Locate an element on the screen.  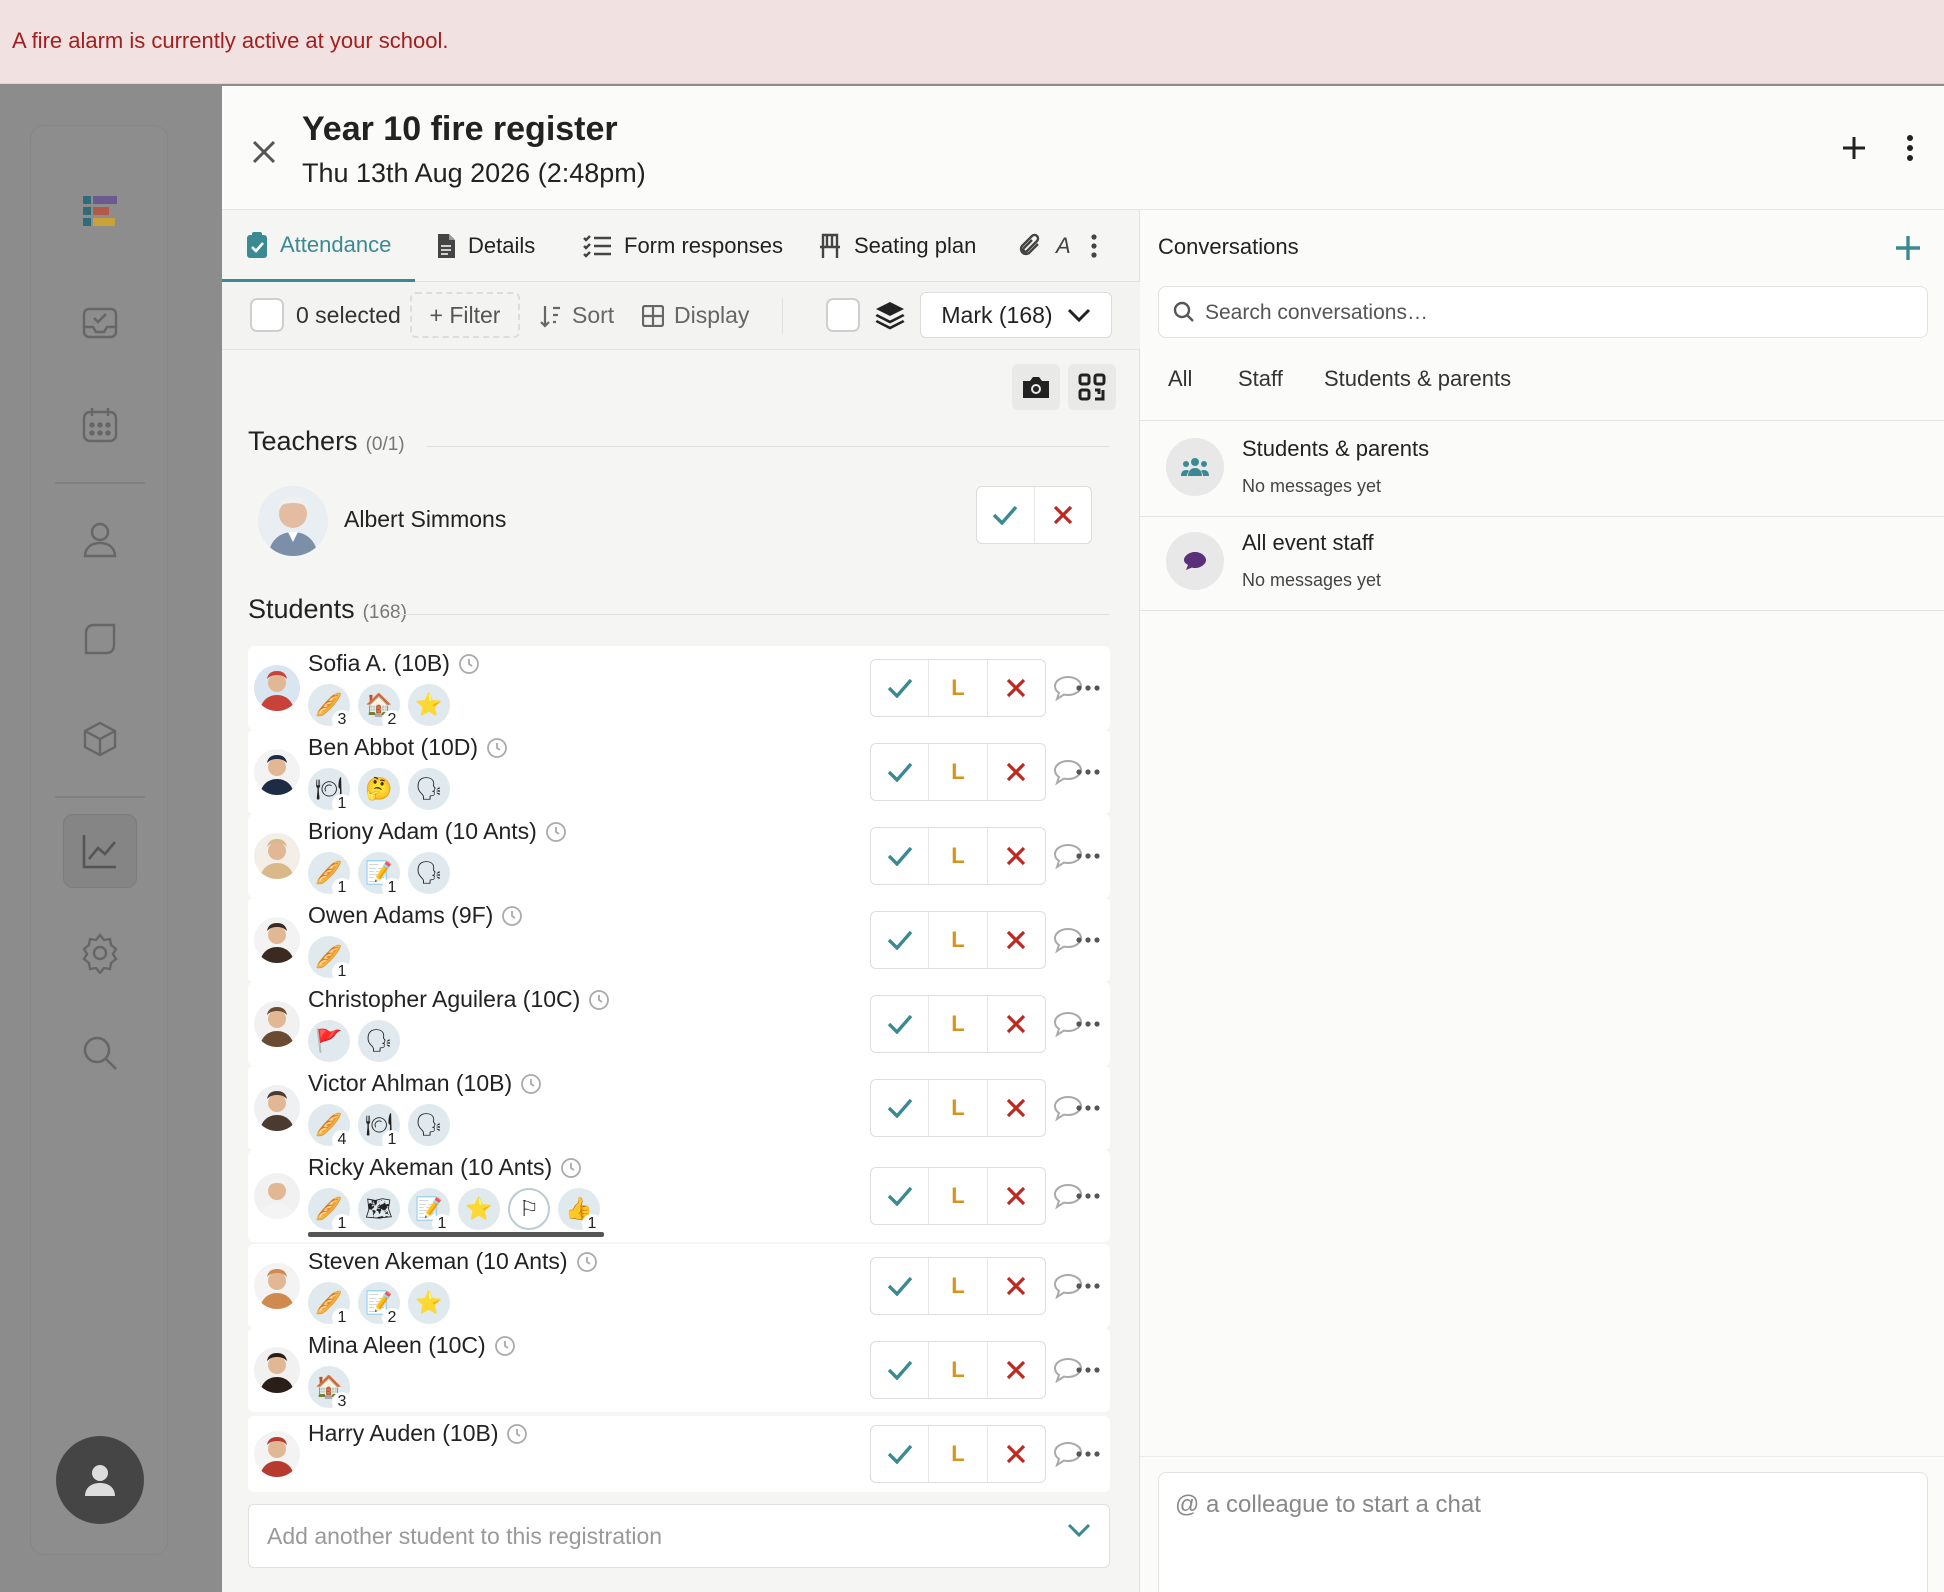
tab-attendance: Attendance is located at coordinates (319, 246).